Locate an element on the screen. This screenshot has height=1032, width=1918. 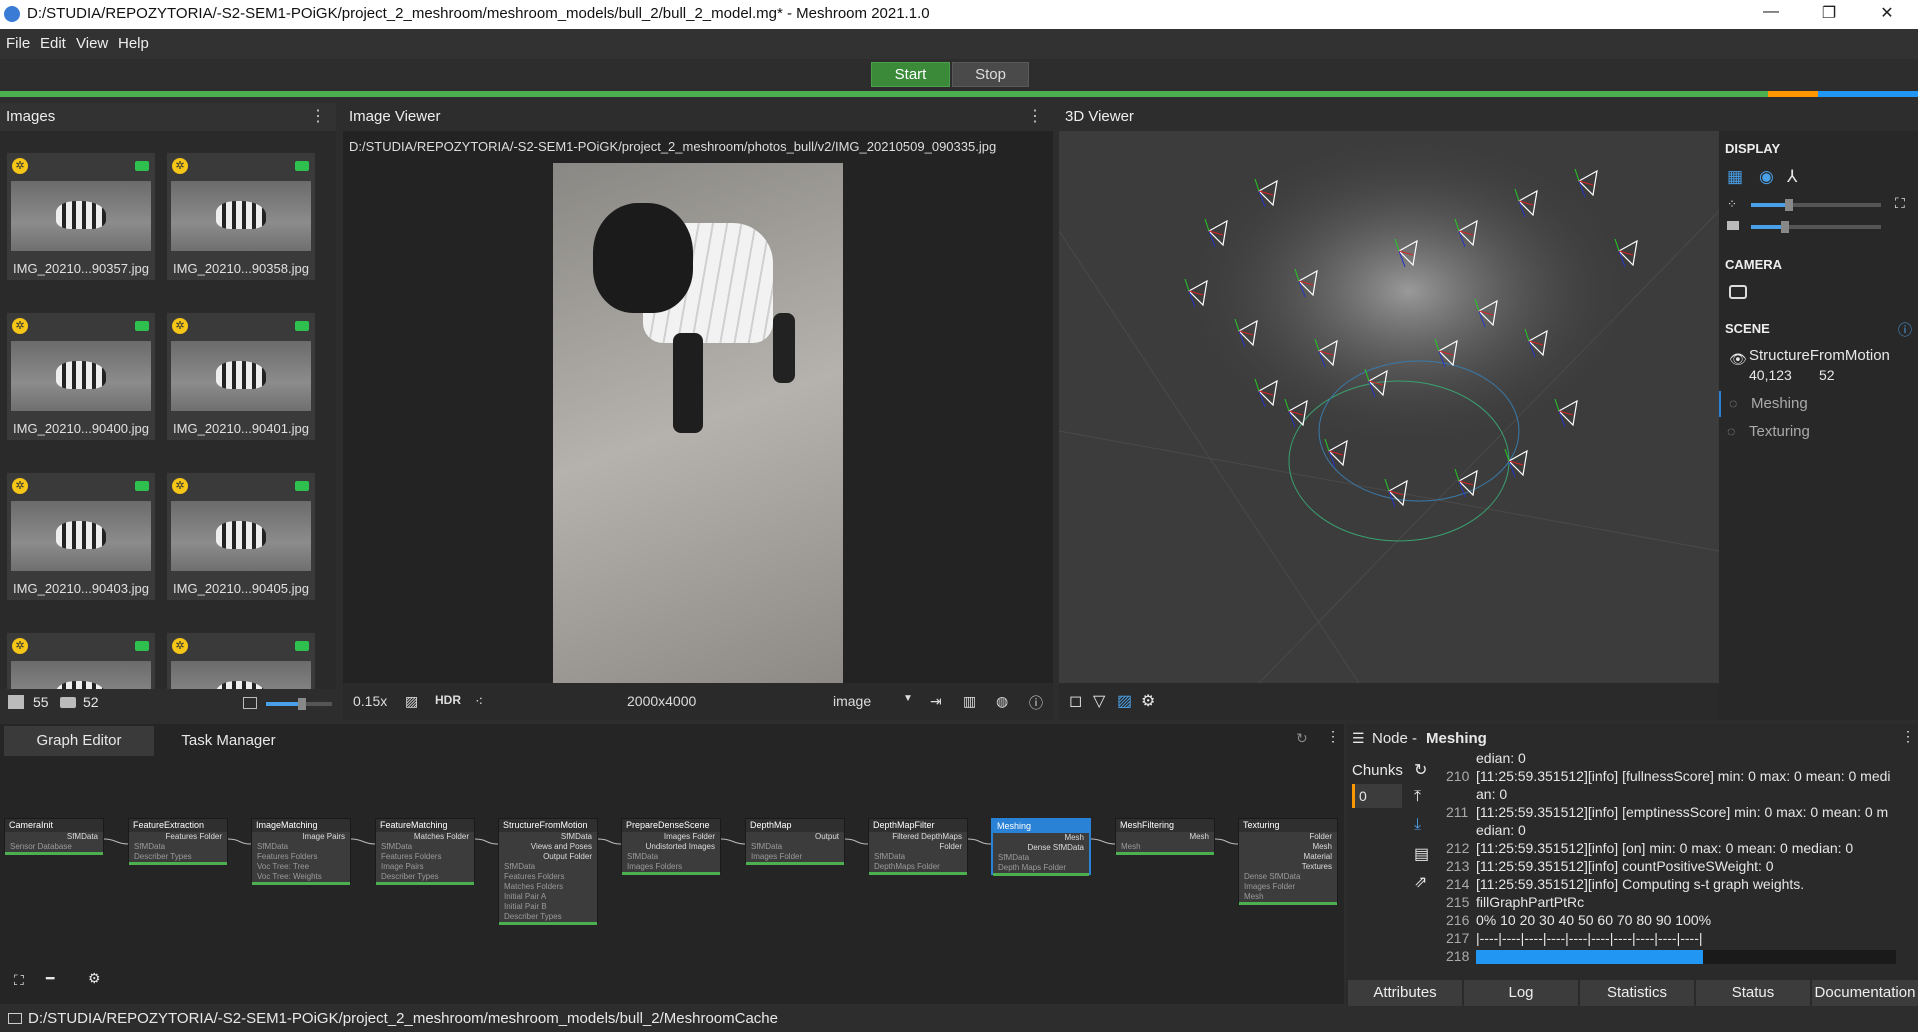
graph-node: MeshFiltering Mesh Mesh is located at coordinates (1165, 836).